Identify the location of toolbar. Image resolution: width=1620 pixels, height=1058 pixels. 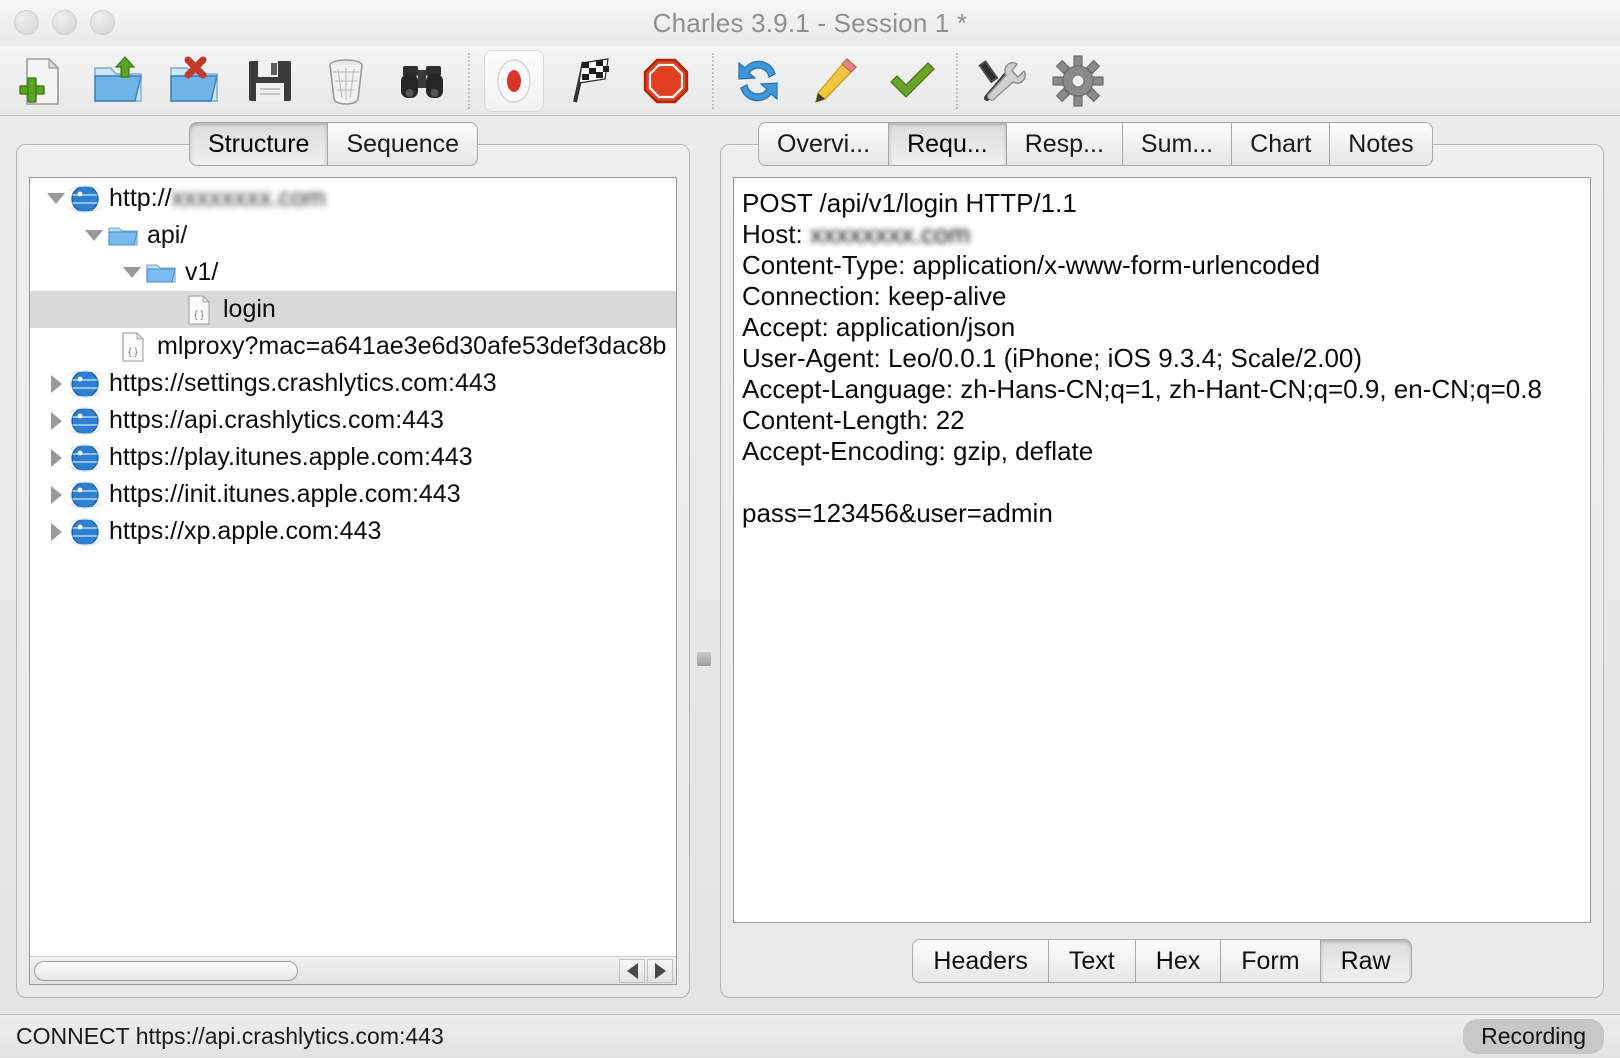
(810, 81).